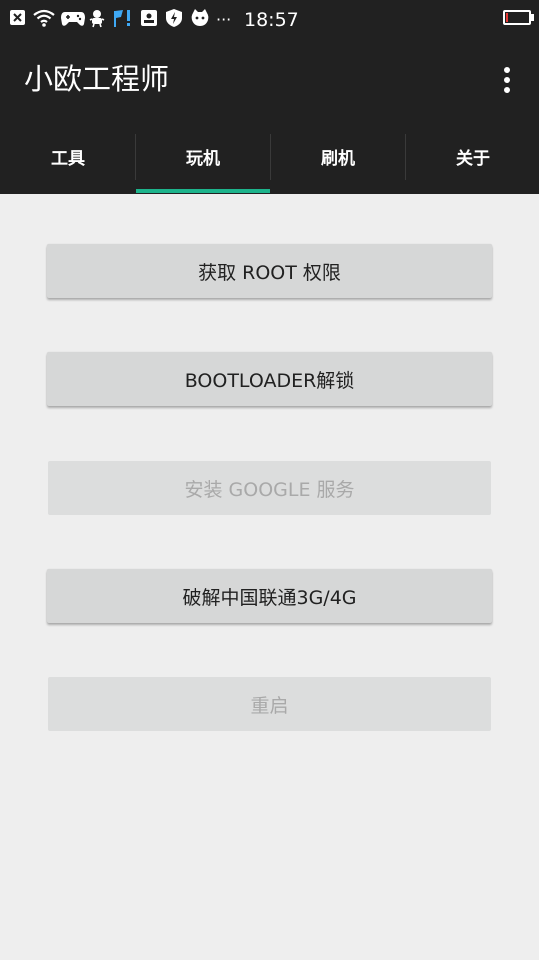  What do you see at coordinates (174, 18) in the screenshot?
I see `shield-icon` at bounding box center [174, 18].